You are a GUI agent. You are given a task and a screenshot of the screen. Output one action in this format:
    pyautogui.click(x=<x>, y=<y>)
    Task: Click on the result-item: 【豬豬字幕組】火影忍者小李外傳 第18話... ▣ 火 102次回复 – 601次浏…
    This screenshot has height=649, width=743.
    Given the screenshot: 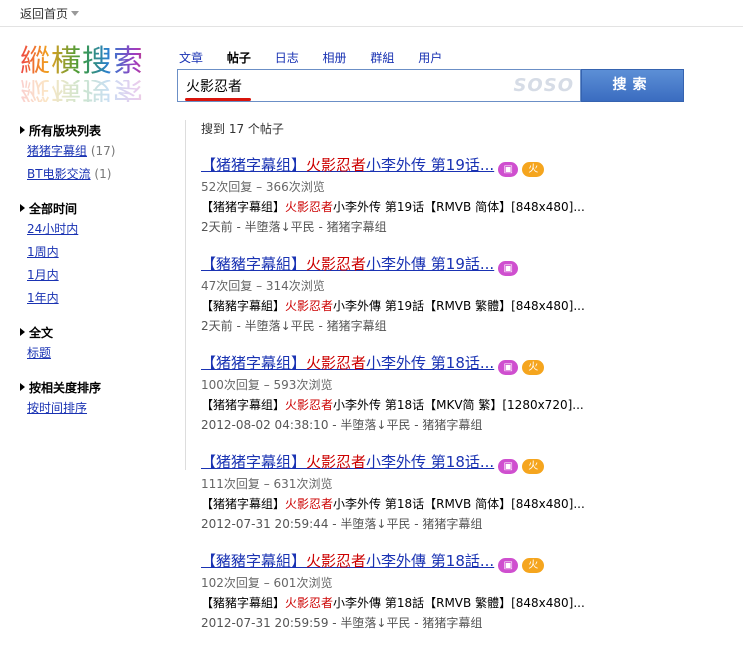 What is the action you would take?
    pyautogui.click(x=461, y=591)
    